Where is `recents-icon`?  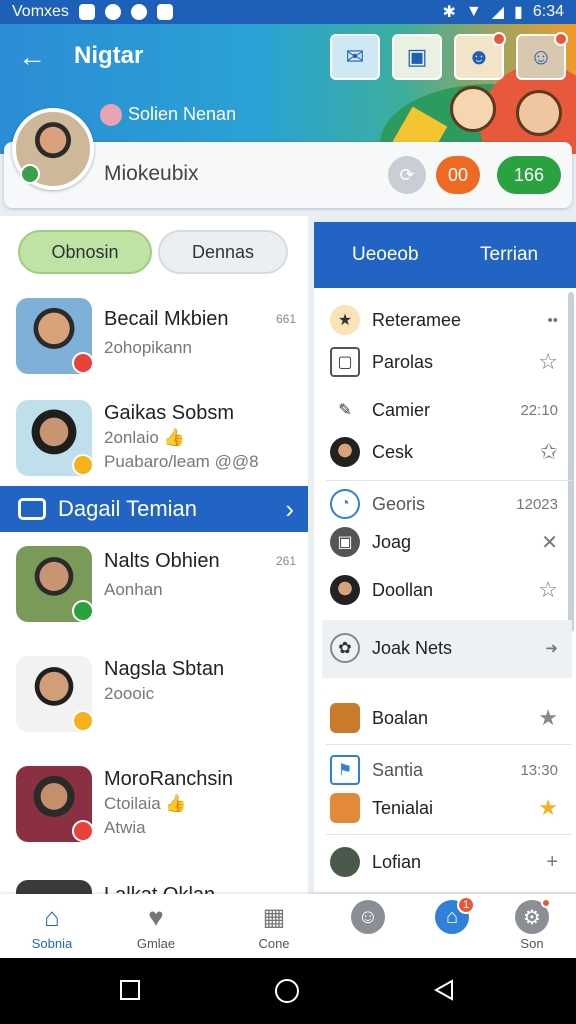
recents-icon is located at coordinates (130, 990).